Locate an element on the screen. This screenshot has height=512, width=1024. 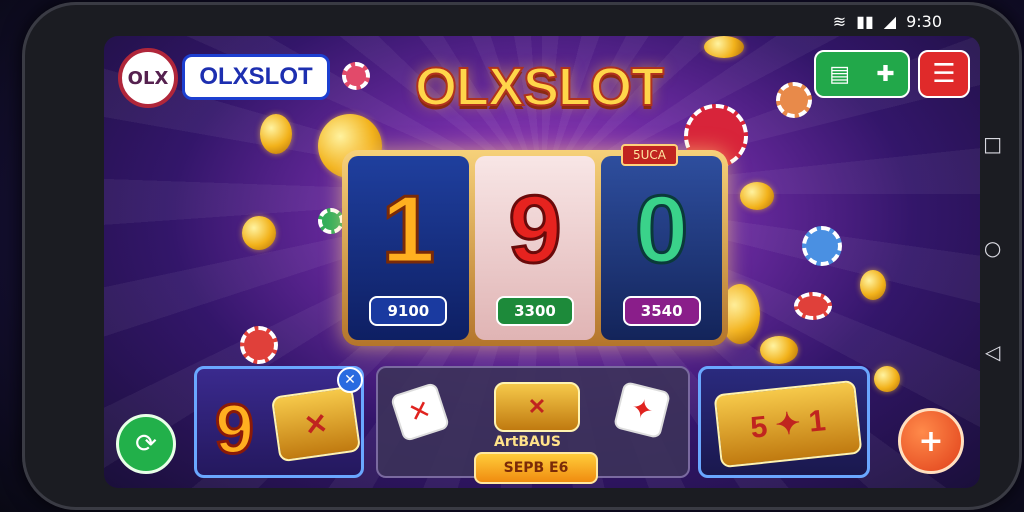
bonus-card: ✕ ✕ ✦ ArtBAUS SEPB E6 is located at coordinates (533, 425).